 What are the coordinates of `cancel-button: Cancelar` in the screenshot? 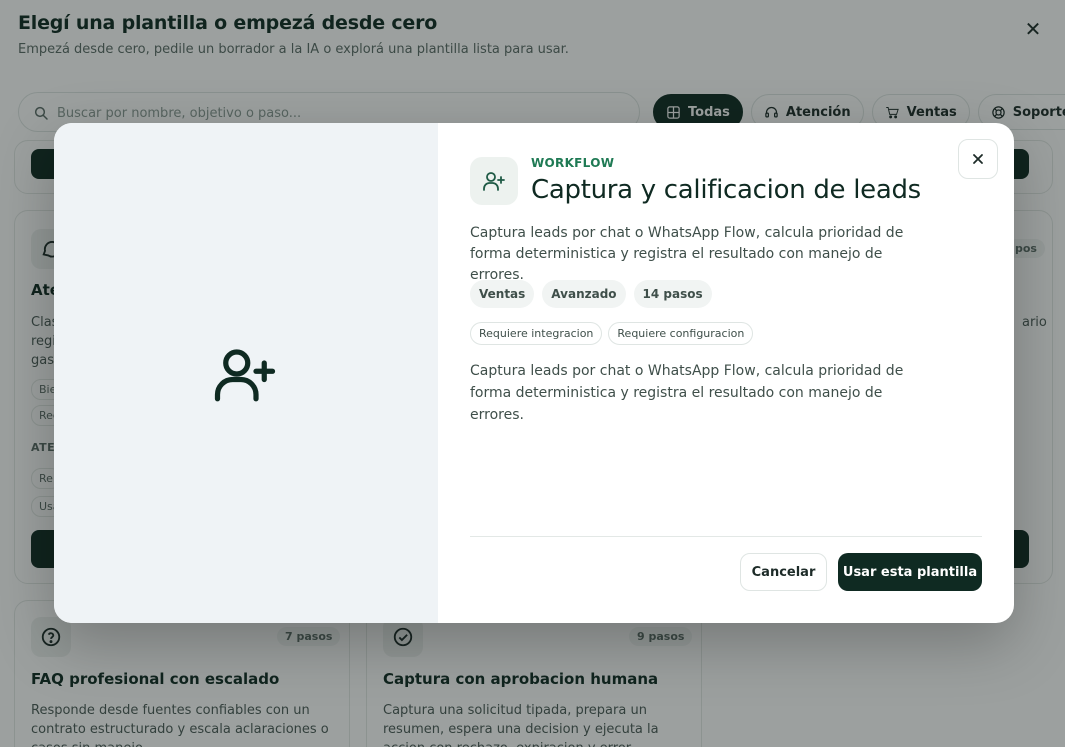 It's located at (783, 572).